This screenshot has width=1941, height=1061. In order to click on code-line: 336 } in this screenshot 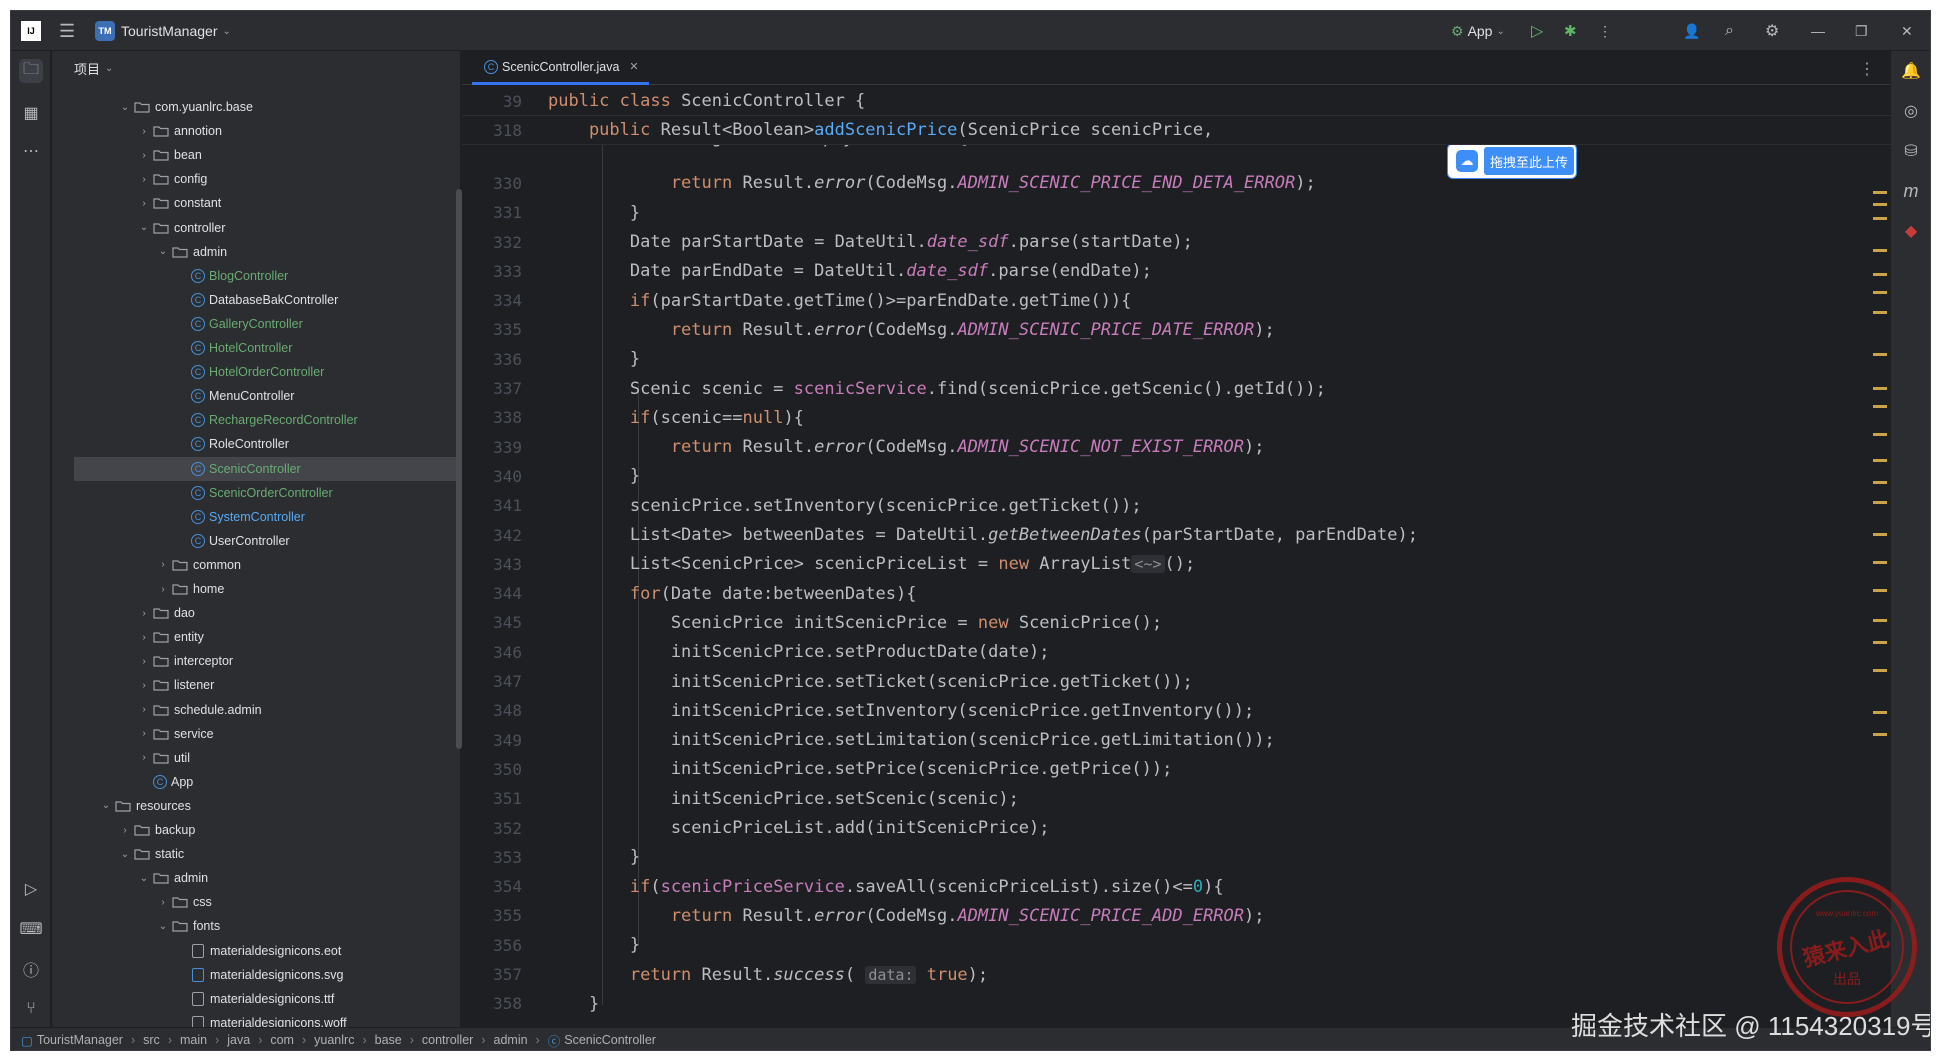, I will do `click(1176, 359)`.